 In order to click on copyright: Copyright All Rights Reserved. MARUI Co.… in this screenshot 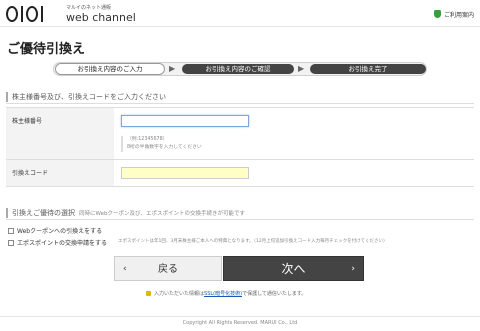, I will do `click(240, 323)`.